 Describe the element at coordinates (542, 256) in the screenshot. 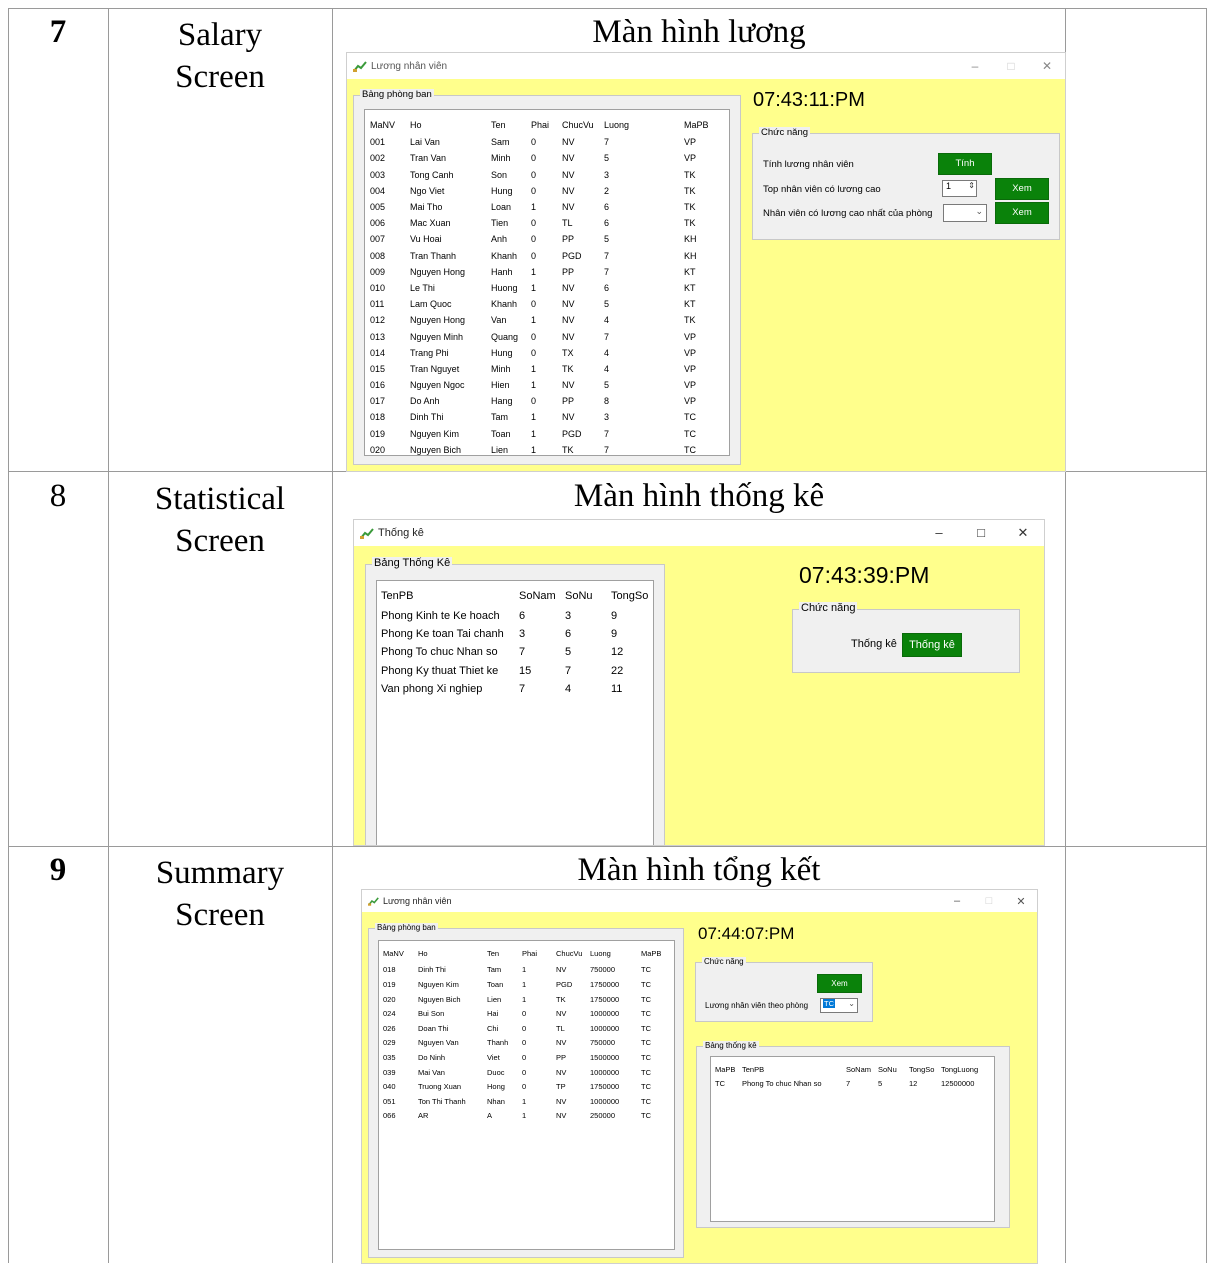

I see `table-row: 008 Tran Thanh Khanh 0 PGD 7 KH` at that location.